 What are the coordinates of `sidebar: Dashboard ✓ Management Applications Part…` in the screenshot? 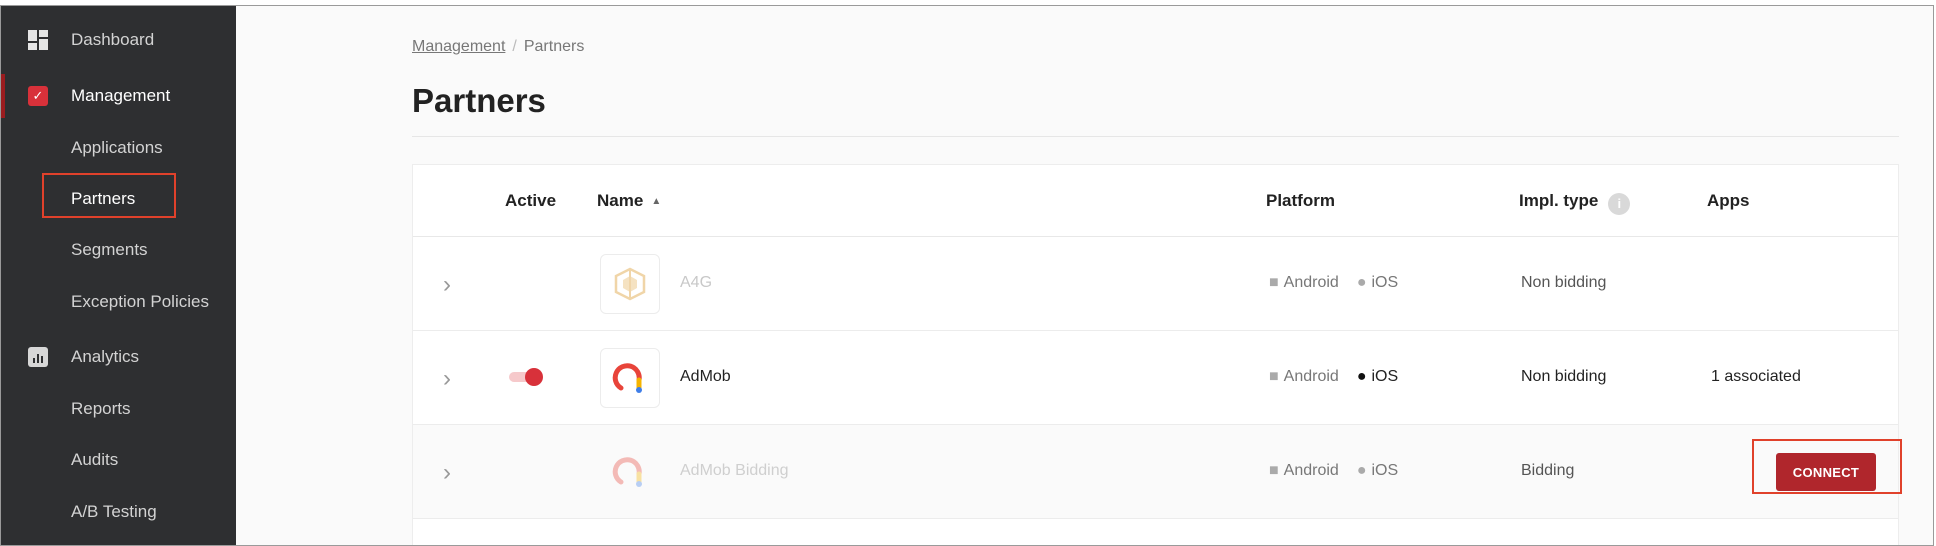 It's located at (118, 275).